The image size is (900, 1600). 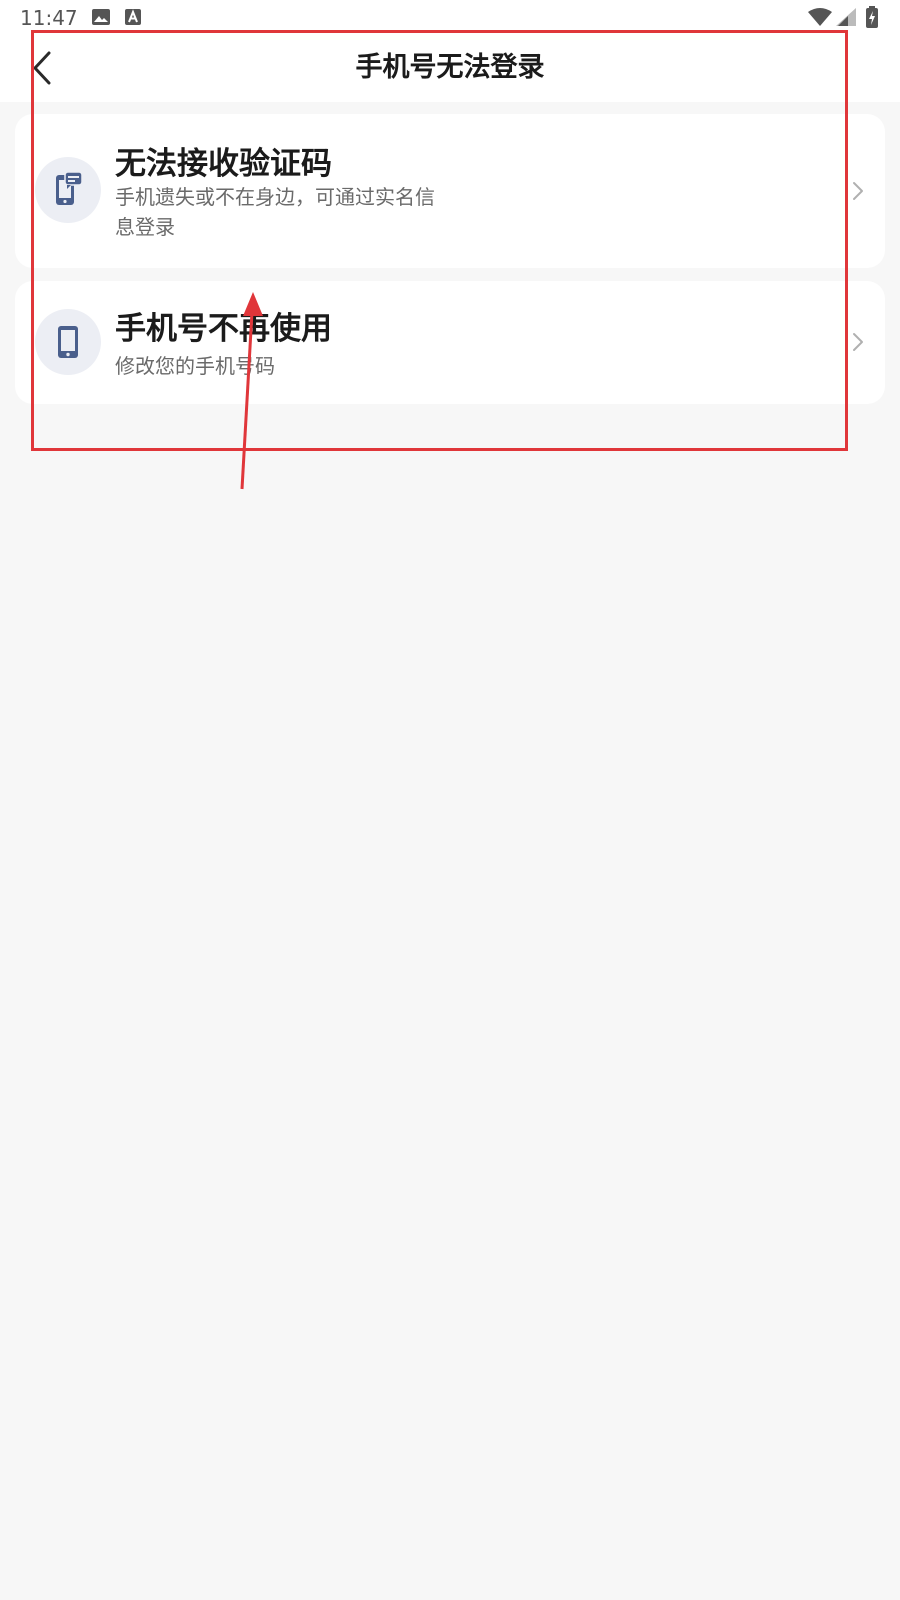 What do you see at coordinates (450, 342) in the screenshot?
I see `option-card-number-not-in-use: 手机号不再使用 修改您的手机号码` at bounding box center [450, 342].